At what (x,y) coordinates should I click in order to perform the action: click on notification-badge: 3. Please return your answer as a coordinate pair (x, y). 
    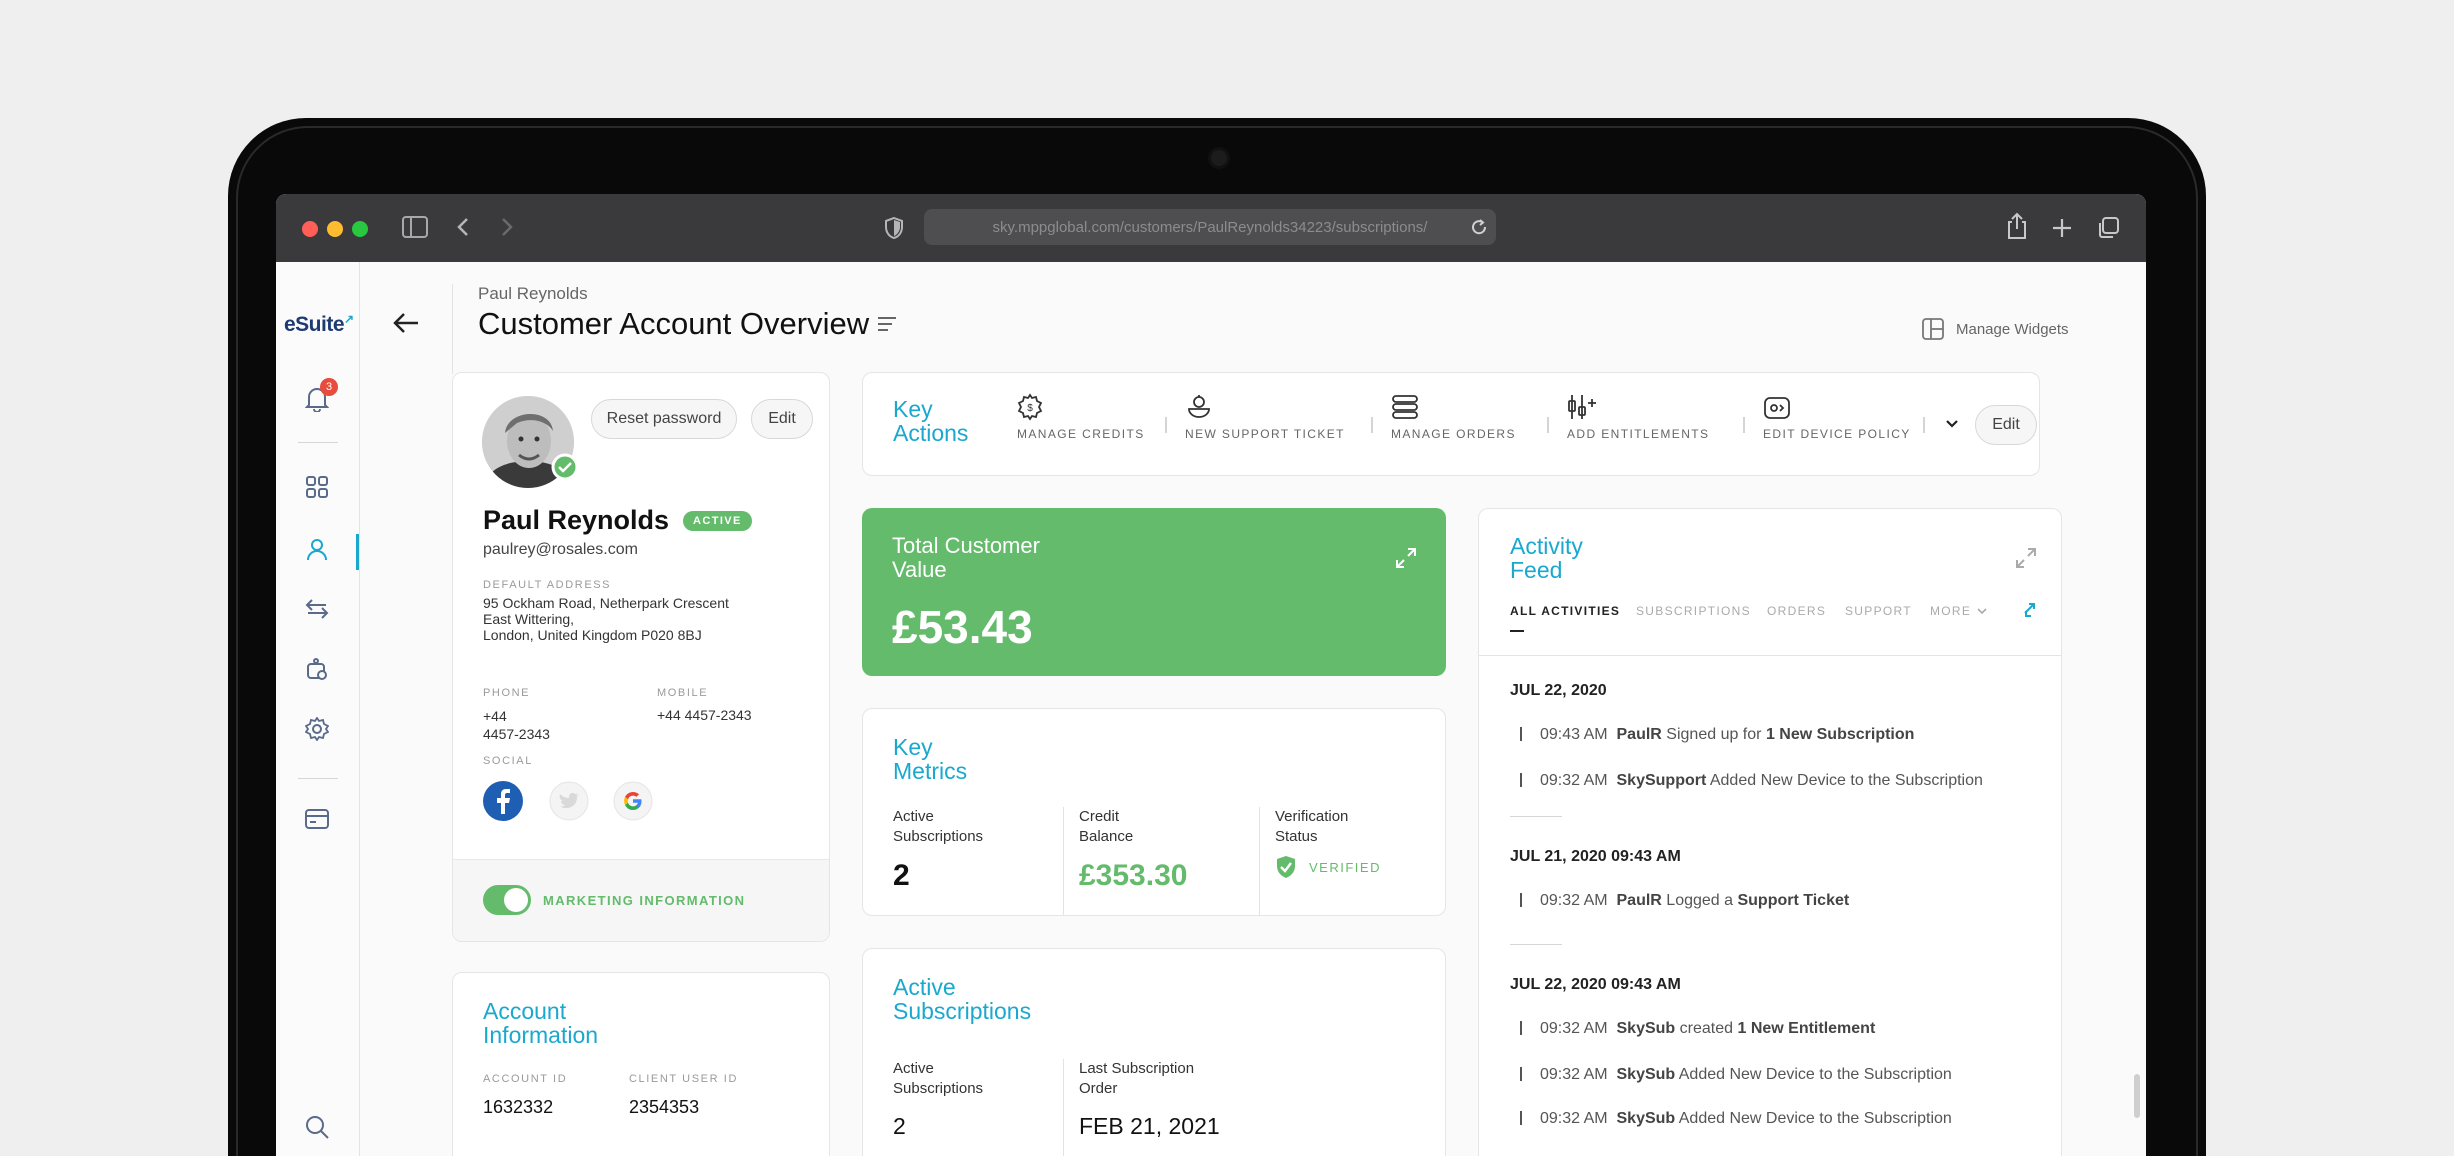
    Looking at the image, I should click on (329, 387).